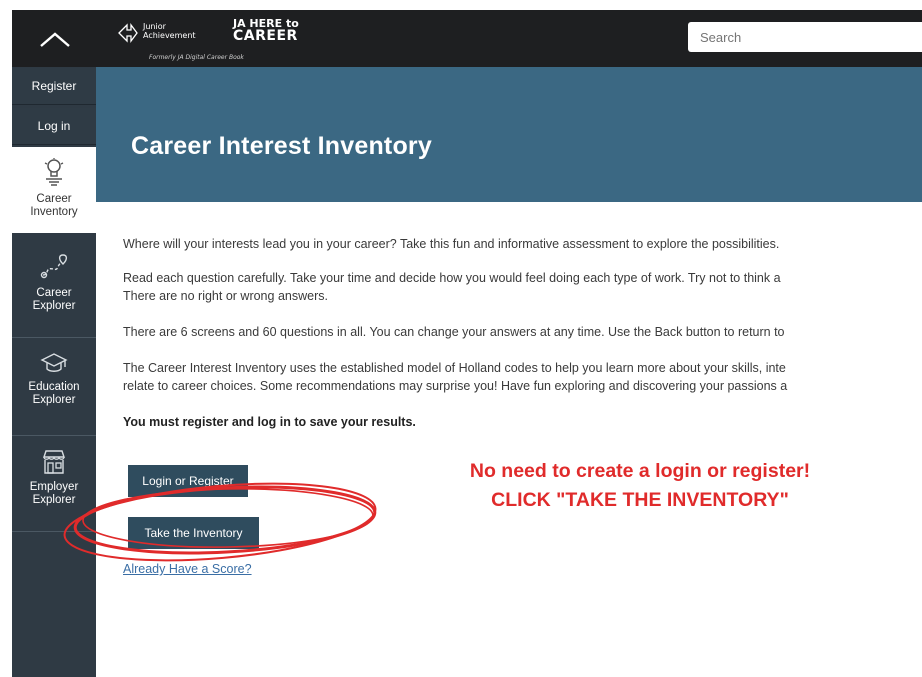 The height and width of the screenshot is (677, 922). I want to click on login-or-register-button: Login or Register, so click(188, 481).